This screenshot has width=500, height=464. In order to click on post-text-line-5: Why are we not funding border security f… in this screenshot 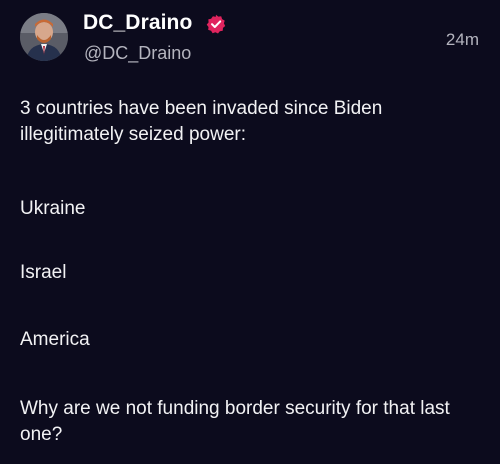, I will do `click(235, 421)`.